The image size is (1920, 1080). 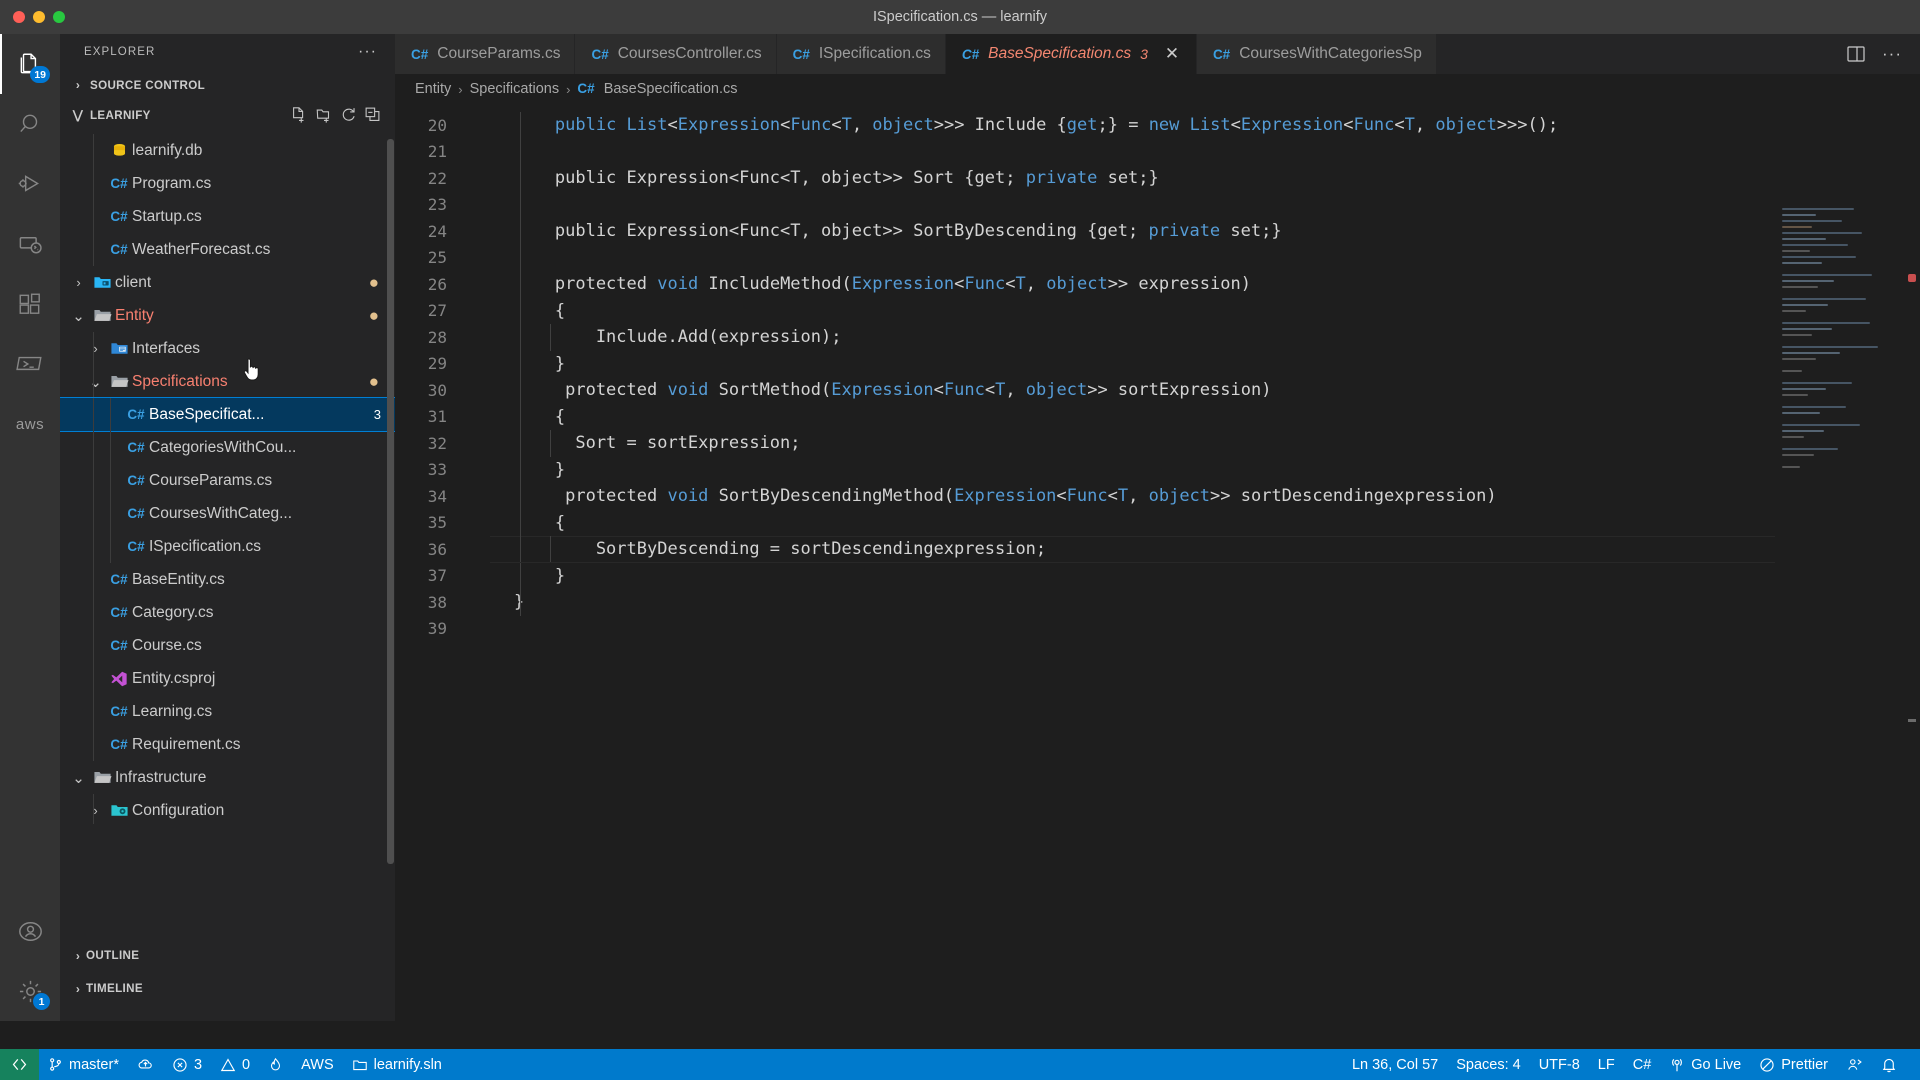 What do you see at coordinates (1172, 54) in the screenshot?
I see `tab-close-button: ✕` at bounding box center [1172, 54].